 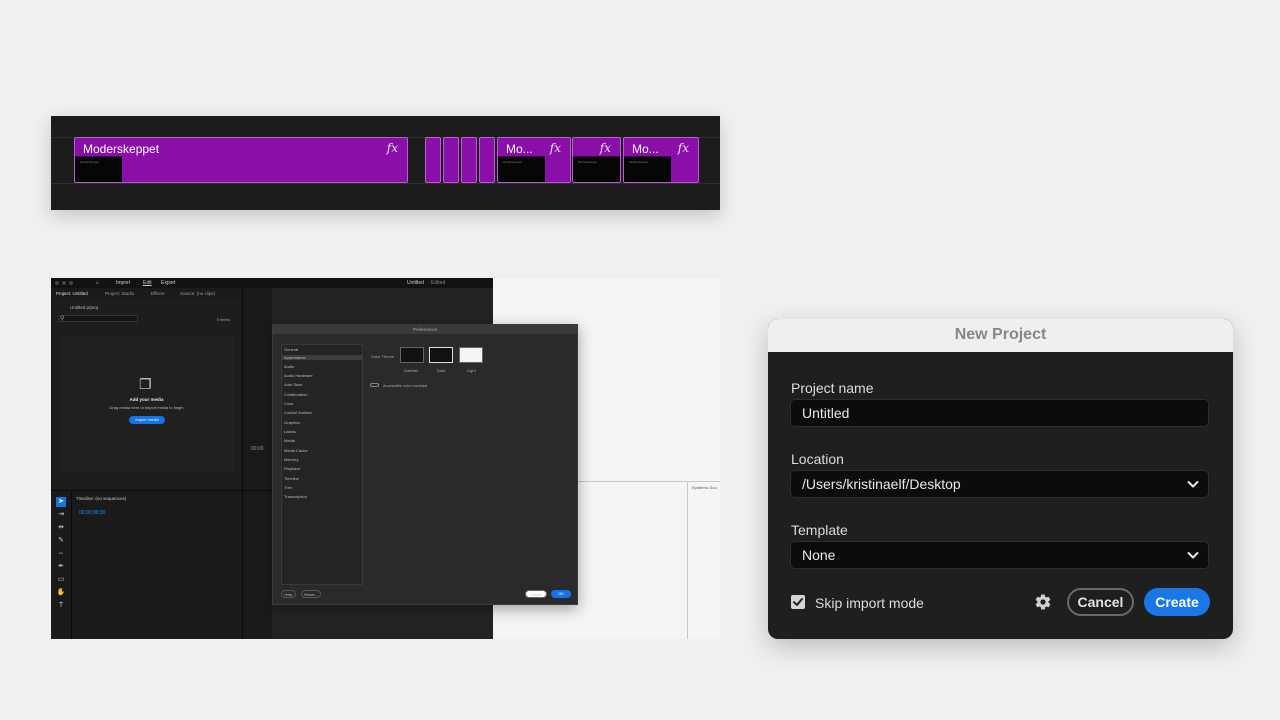 I want to click on theme-darkest-swatch, so click(x=412, y=355).